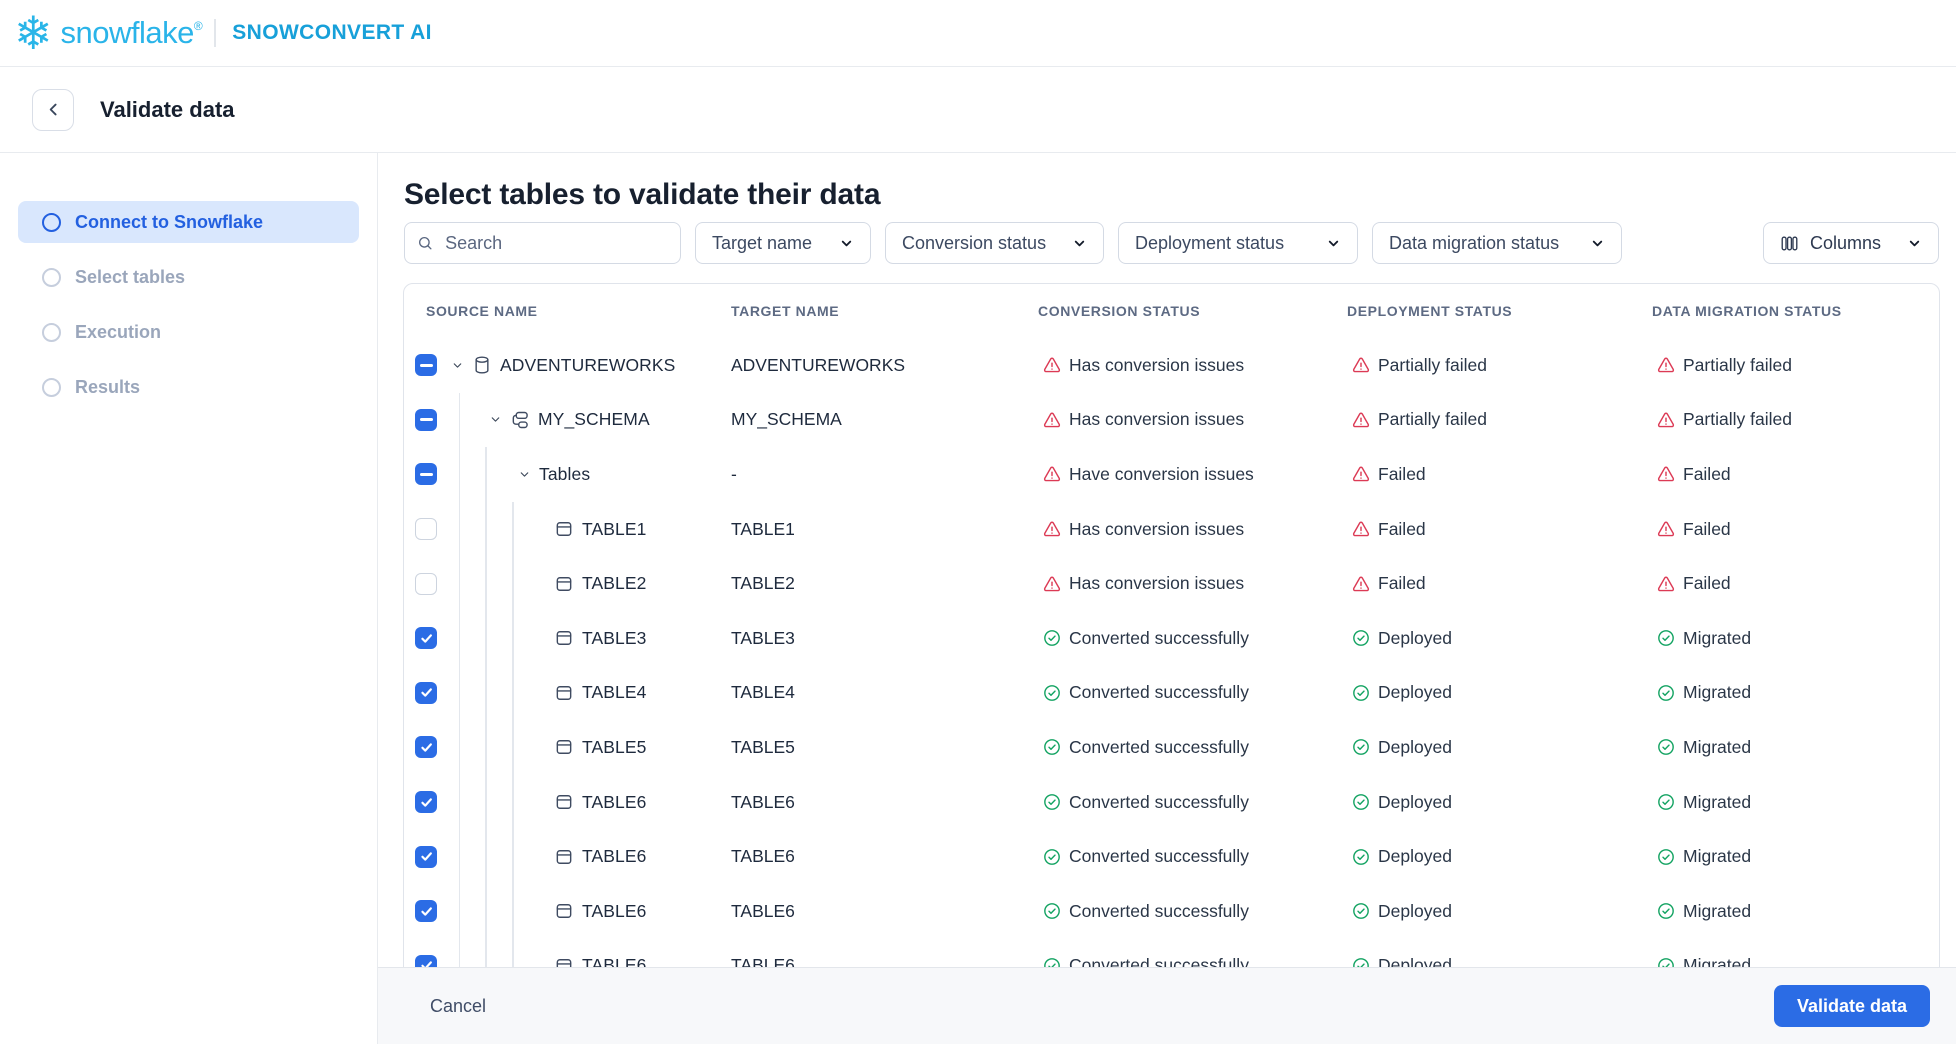 Image resolution: width=1956 pixels, height=1044 pixels. I want to click on filter-label: Data migration status, so click(1474, 242).